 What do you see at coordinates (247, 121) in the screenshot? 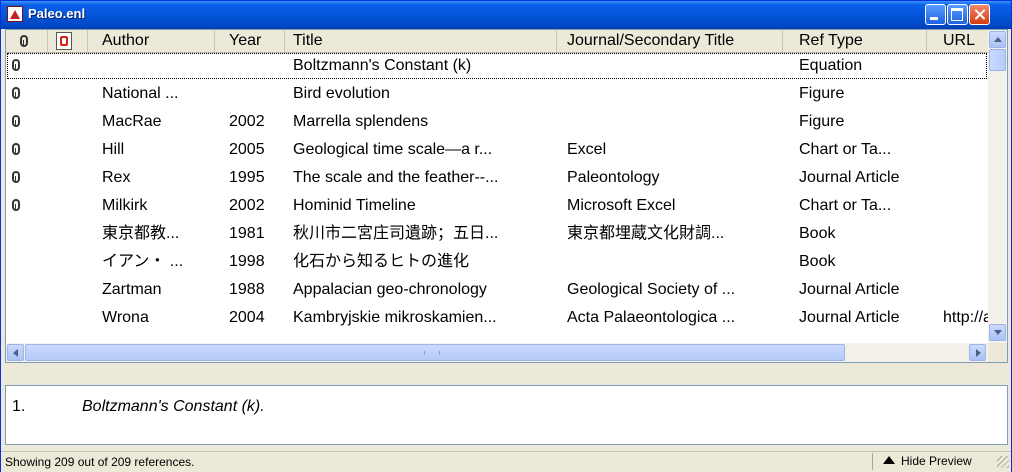
I see `cell-year: 2002` at bounding box center [247, 121].